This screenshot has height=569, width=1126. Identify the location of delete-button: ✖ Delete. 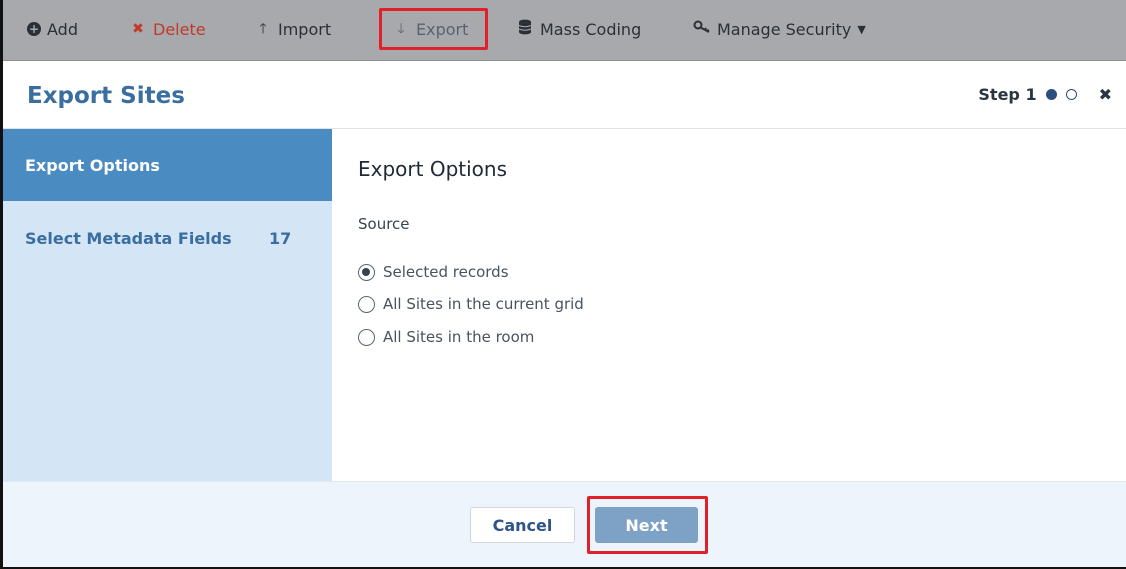
(167, 29).